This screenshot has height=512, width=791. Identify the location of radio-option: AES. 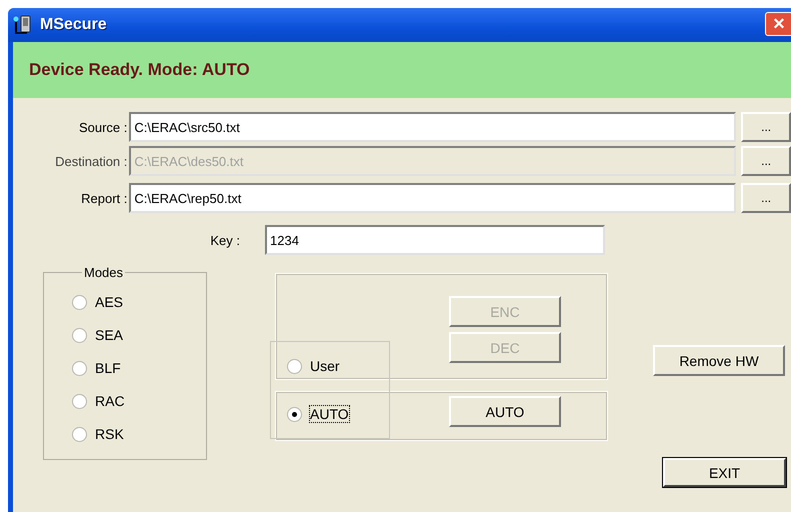
(139, 302).